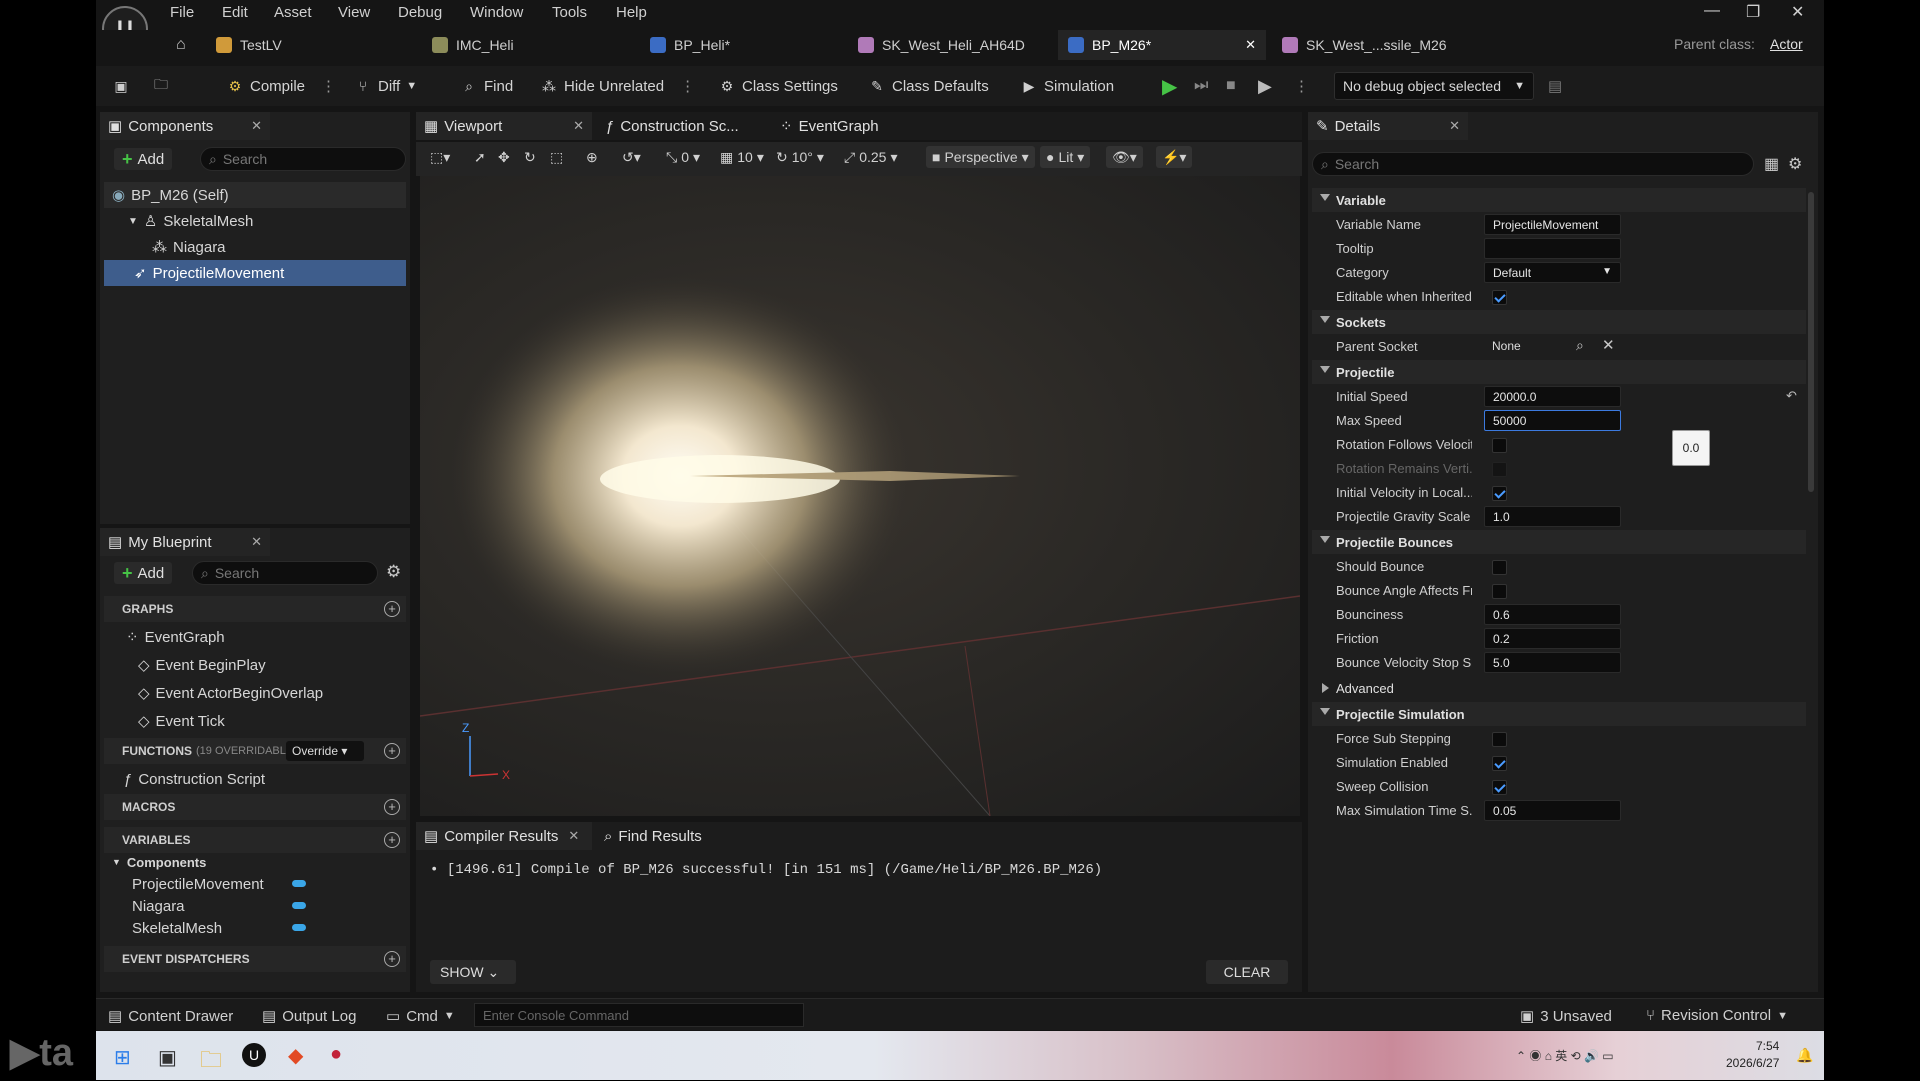 This screenshot has height=1081, width=1920. Describe the element at coordinates (1250, 45) in the screenshot. I see `close-tab-icon: ✕` at that location.